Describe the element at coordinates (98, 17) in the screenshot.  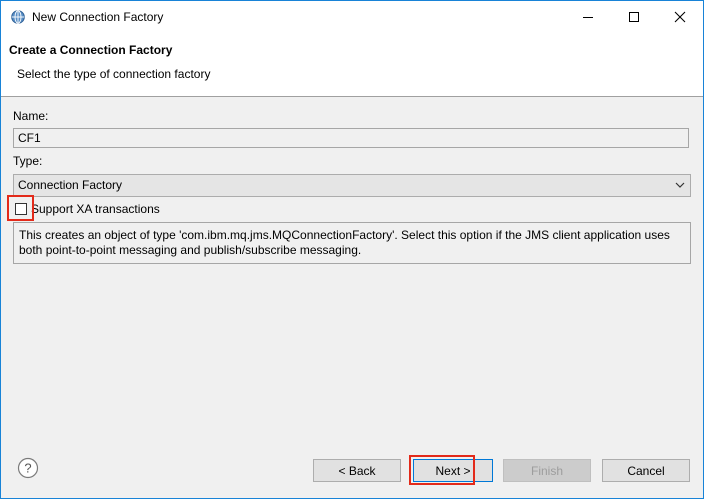
I see `window-title: New Connection Factory` at that location.